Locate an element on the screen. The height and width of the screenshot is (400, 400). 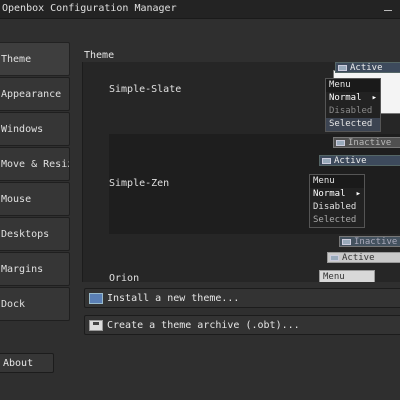
minimize-icon is located at coordinates (388, 10).